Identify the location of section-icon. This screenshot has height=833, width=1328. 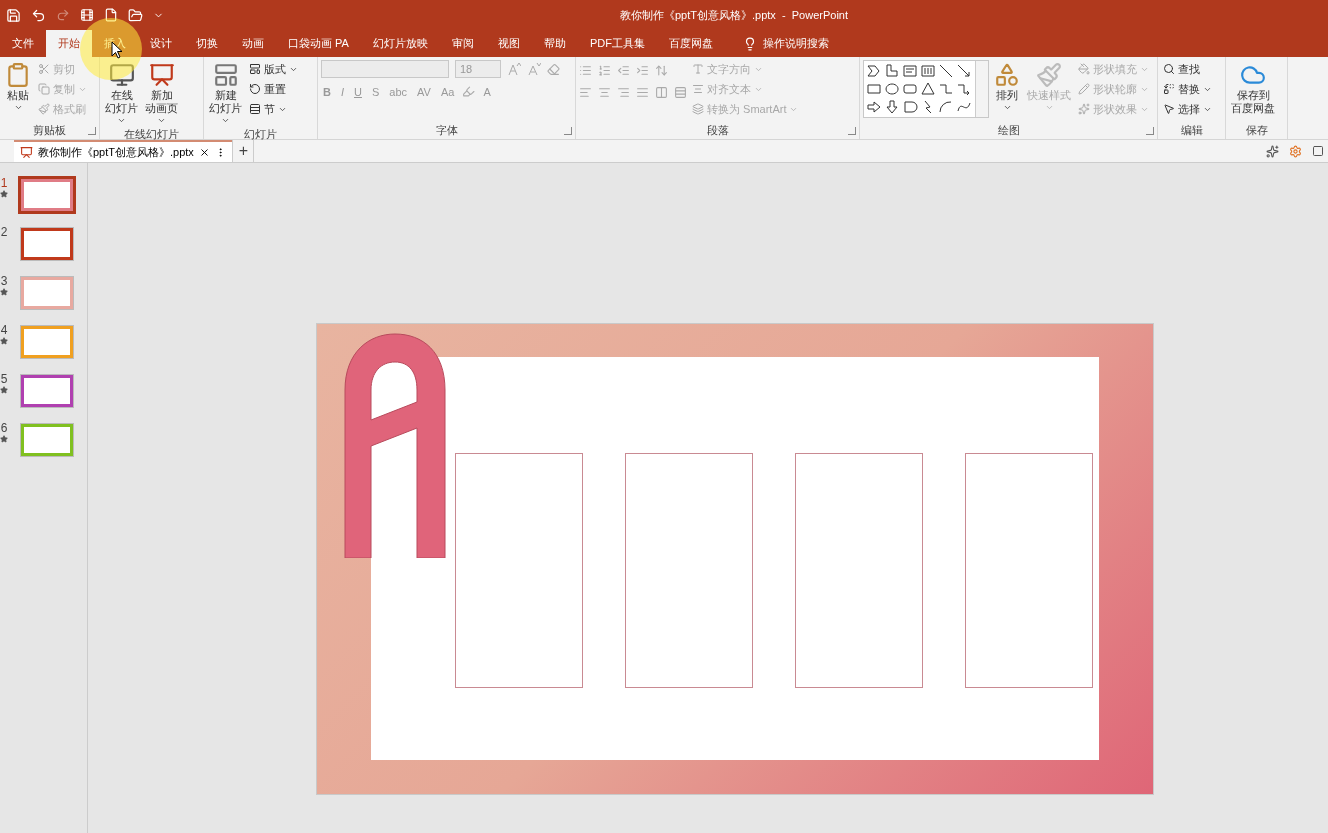
(255, 109).